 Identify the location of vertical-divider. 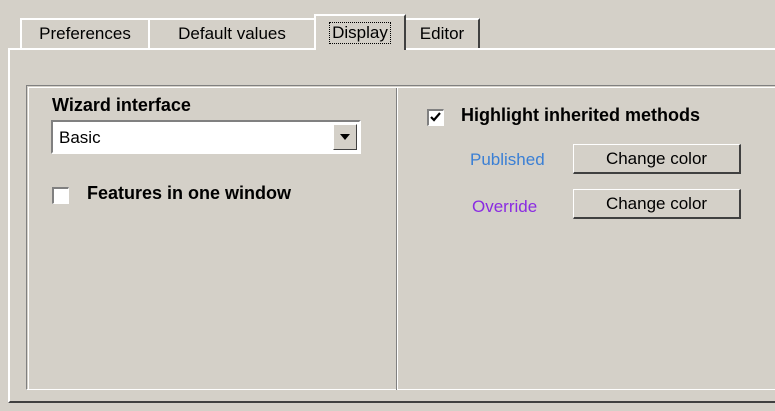
(397, 239).